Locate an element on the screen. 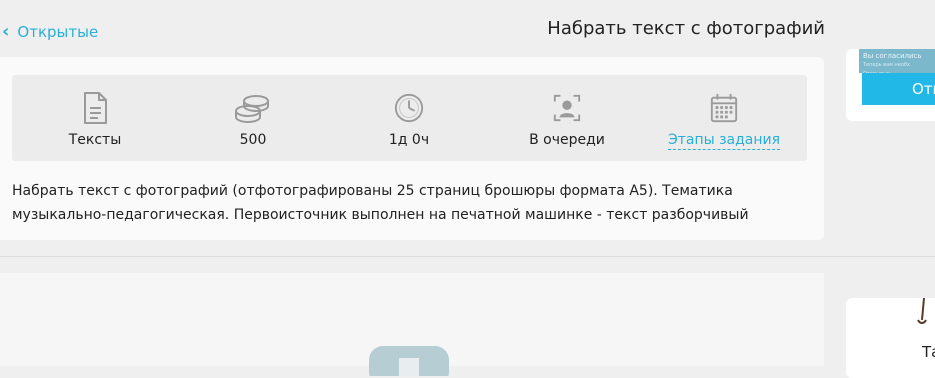  document-icon is located at coordinates (95, 108).